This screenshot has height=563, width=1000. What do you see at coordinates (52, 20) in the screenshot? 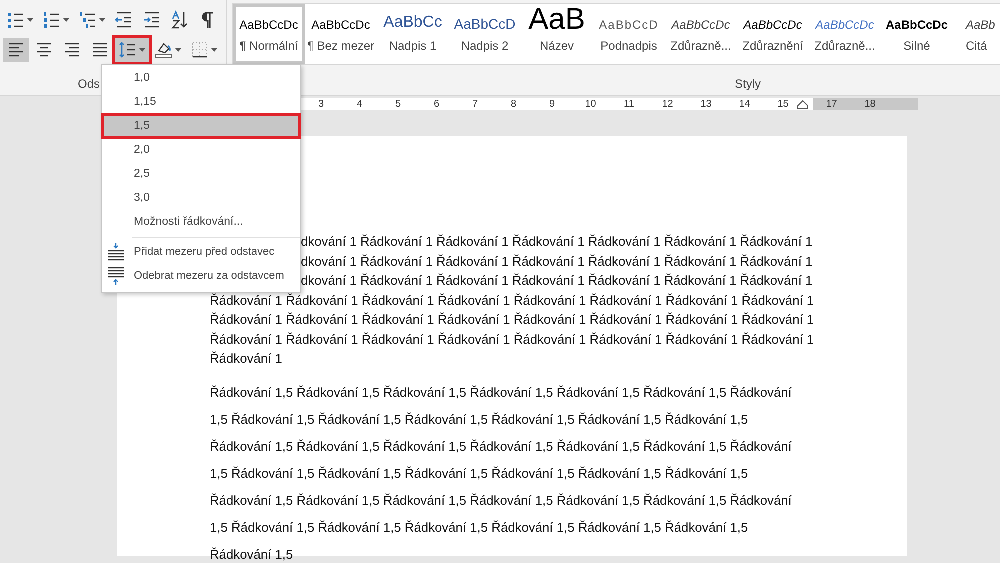
I see `numbered-list-icon` at bounding box center [52, 20].